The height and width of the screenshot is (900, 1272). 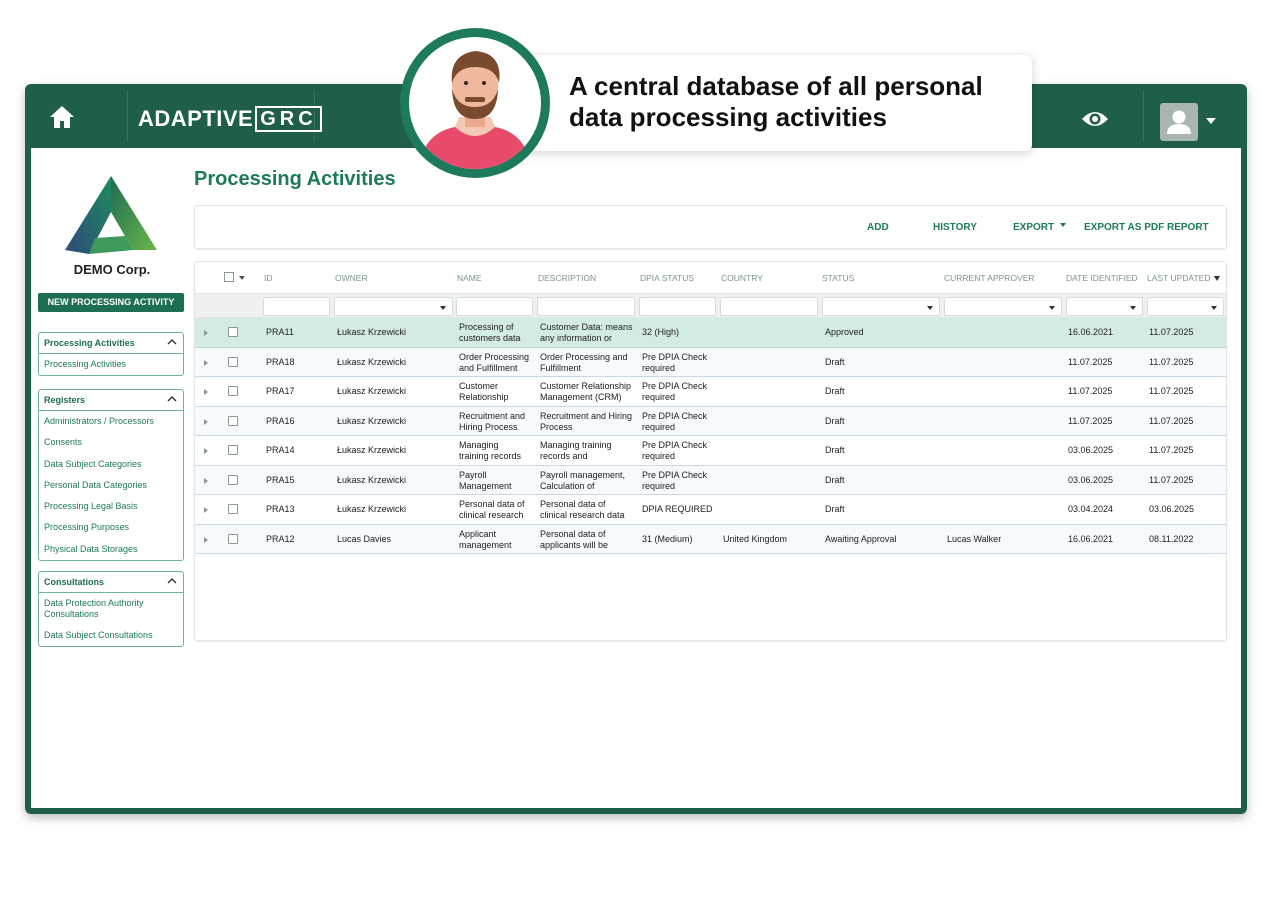 I want to click on filter-country-input, so click(x=769, y=306).